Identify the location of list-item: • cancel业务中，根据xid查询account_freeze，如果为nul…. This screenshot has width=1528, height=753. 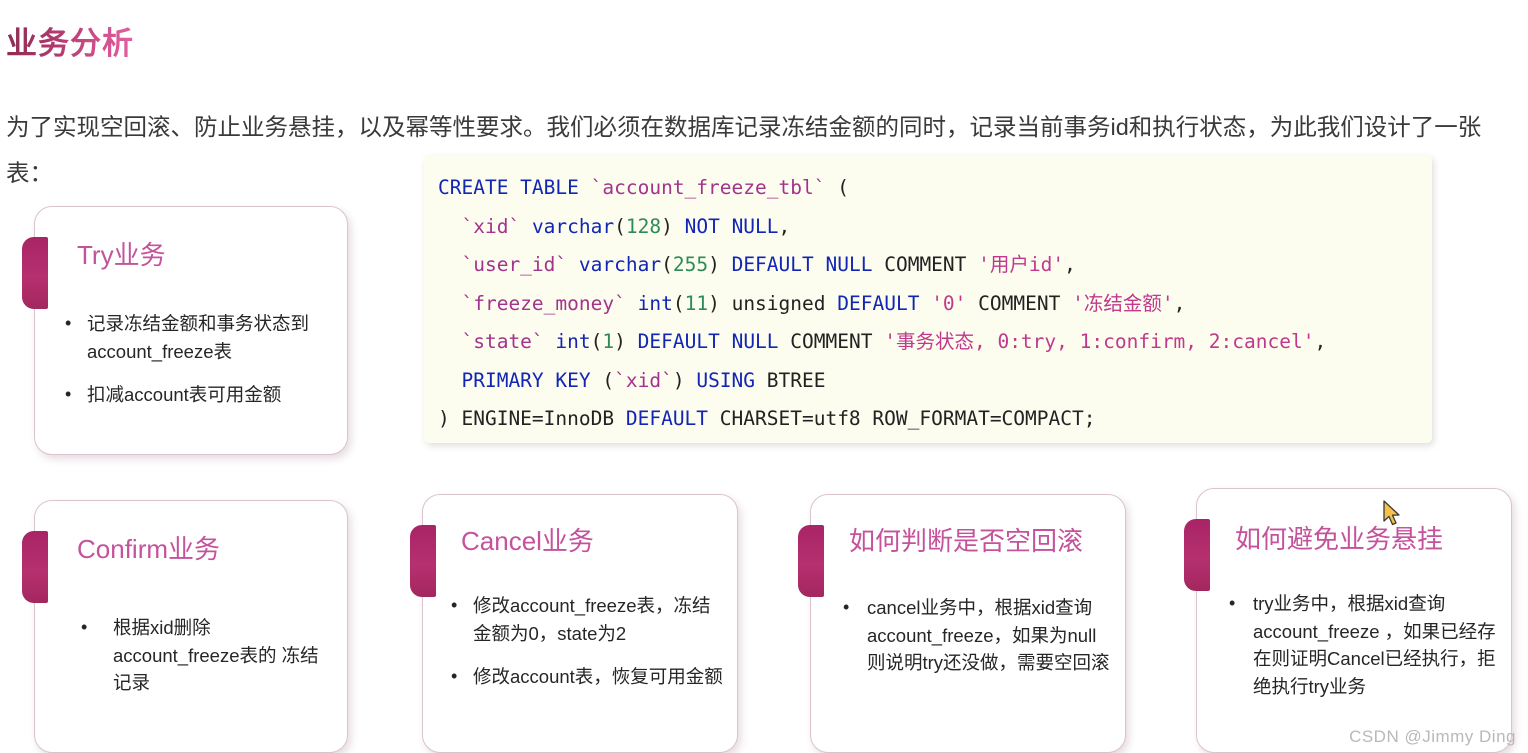
(974, 635).